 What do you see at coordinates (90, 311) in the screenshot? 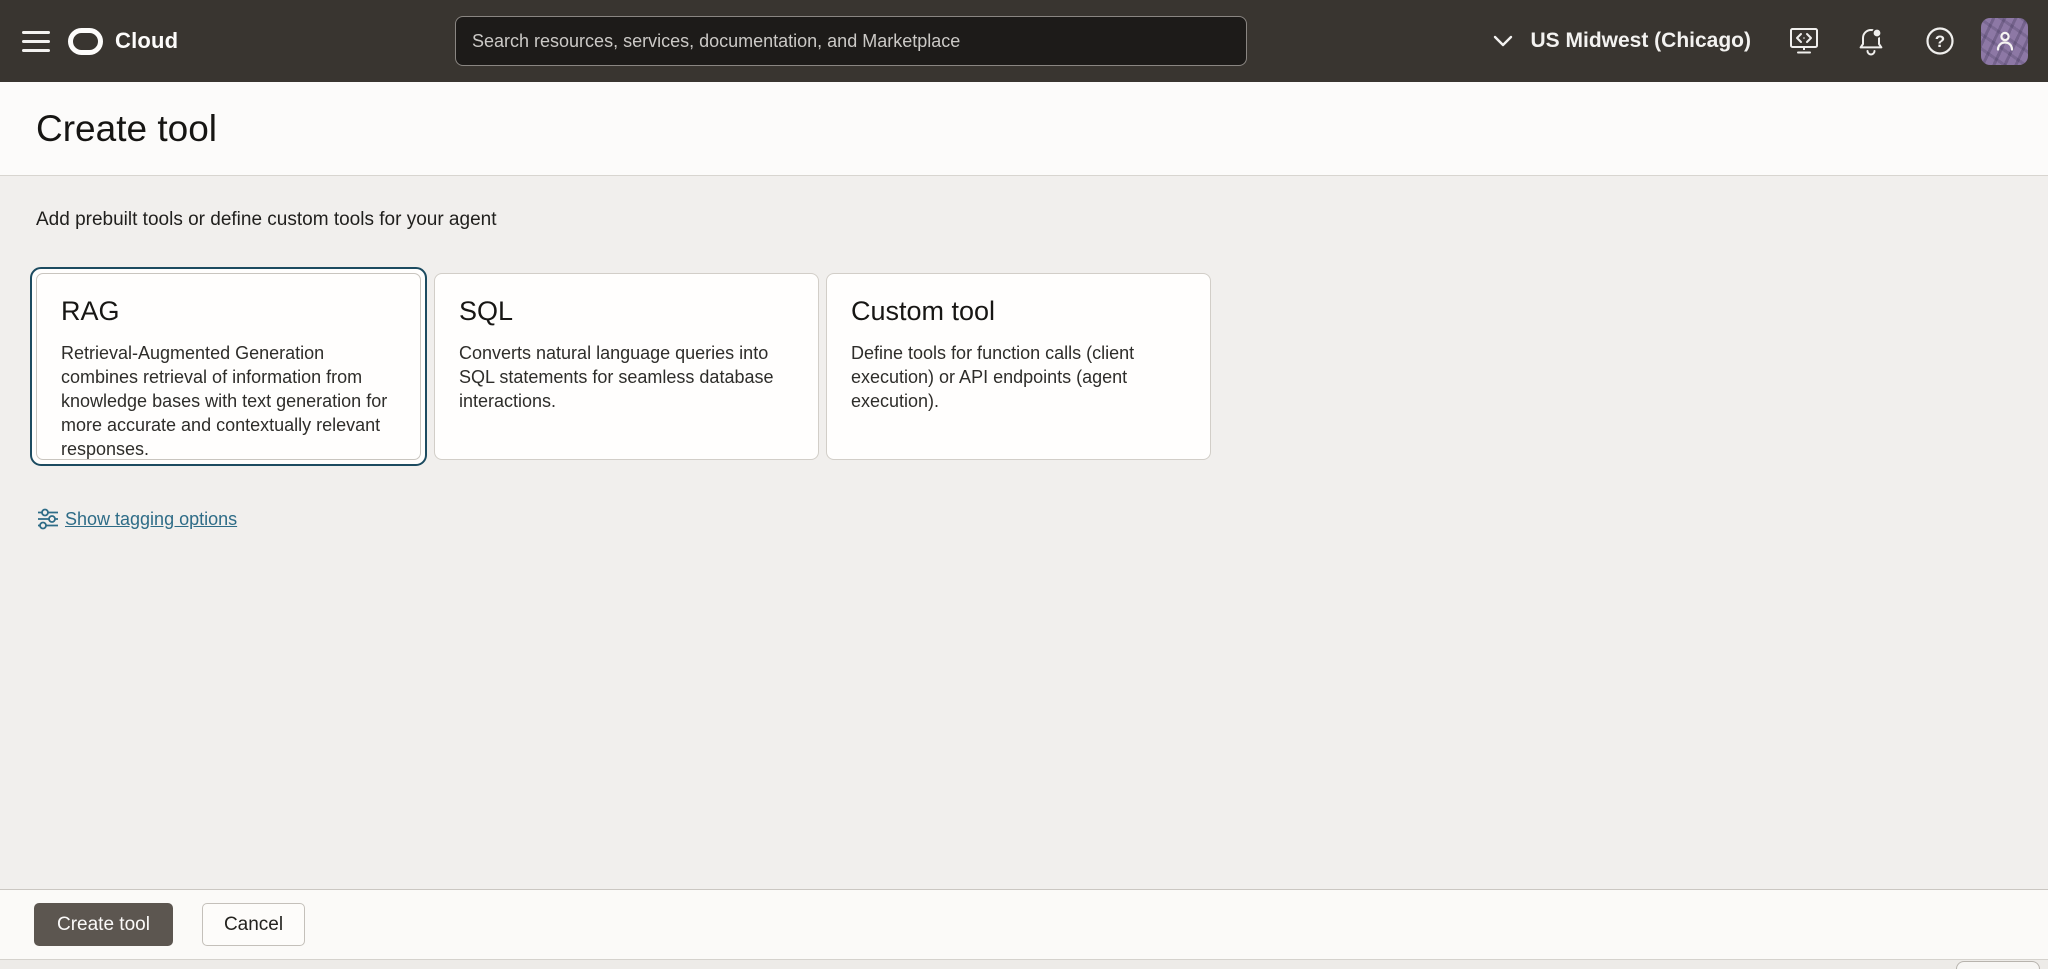
I see `card-title: RAG` at bounding box center [90, 311].